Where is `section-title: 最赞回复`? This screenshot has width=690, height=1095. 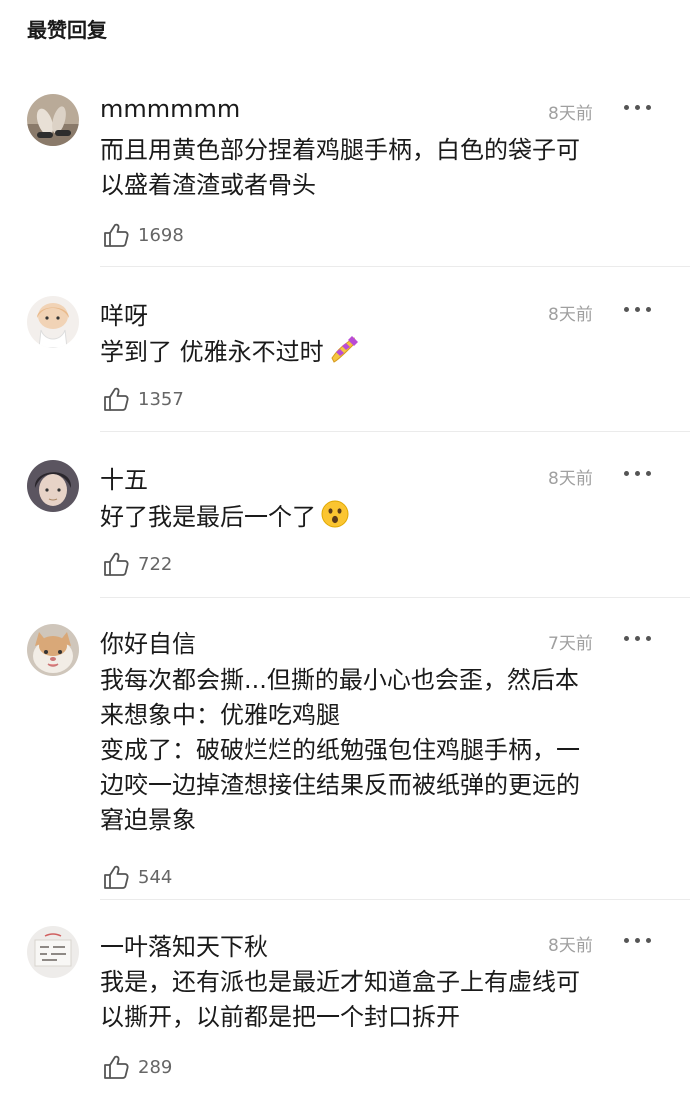 section-title: 最赞回复 is located at coordinates (67, 30).